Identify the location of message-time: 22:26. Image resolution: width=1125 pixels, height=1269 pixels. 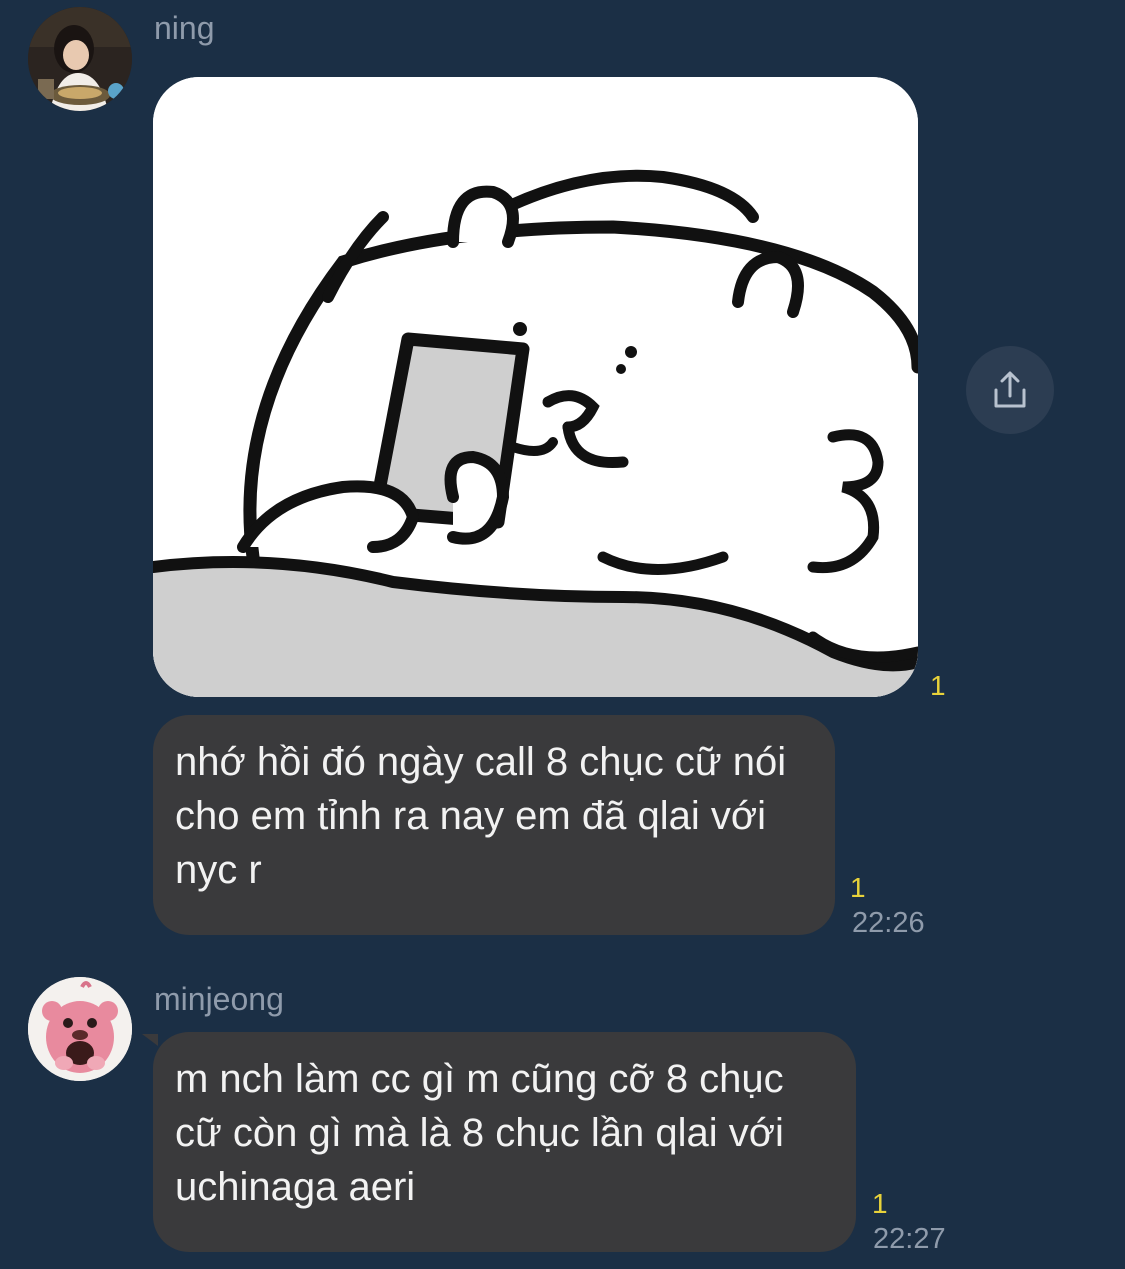
(888, 923).